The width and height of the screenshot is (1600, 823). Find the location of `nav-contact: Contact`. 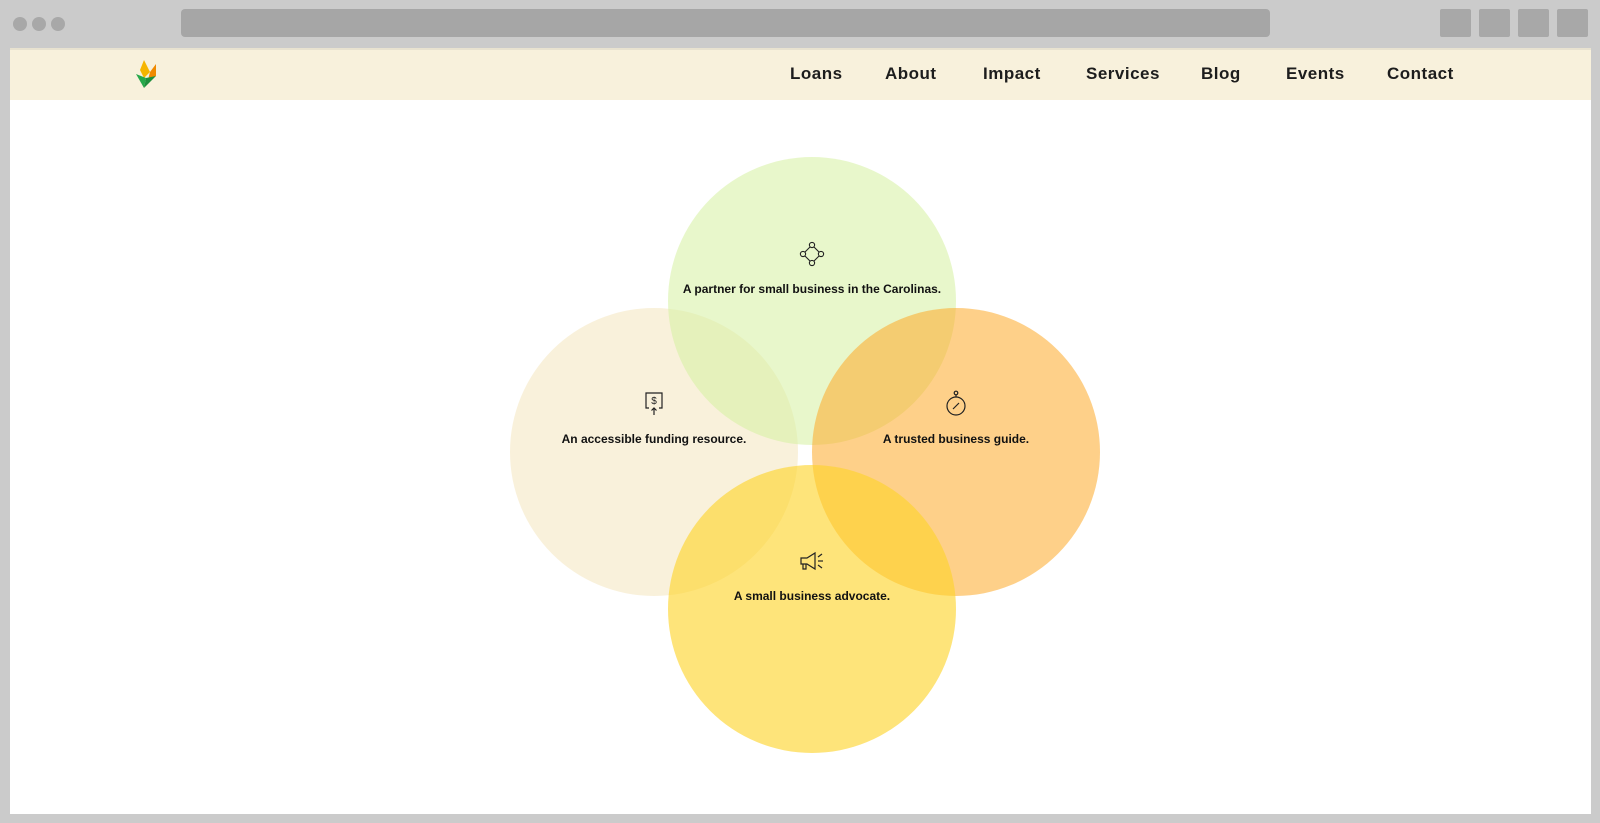

nav-contact: Contact is located at coordinates (1420, 74).